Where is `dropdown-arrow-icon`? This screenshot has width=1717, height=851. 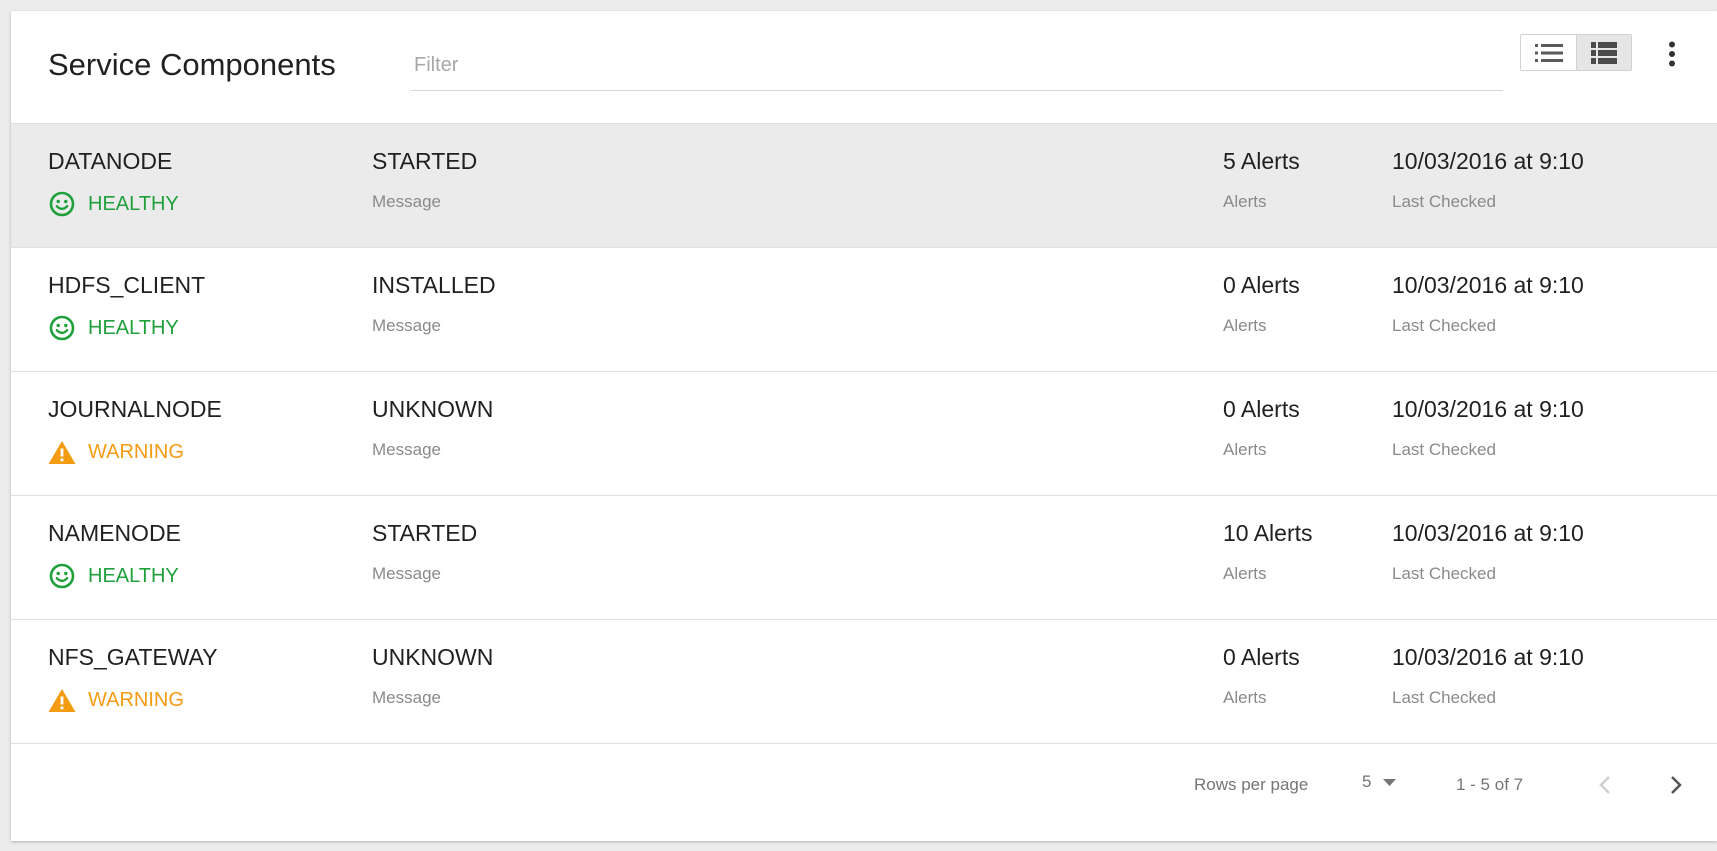
dropdown-arrow-icon is located at coordinates (1390, 782).